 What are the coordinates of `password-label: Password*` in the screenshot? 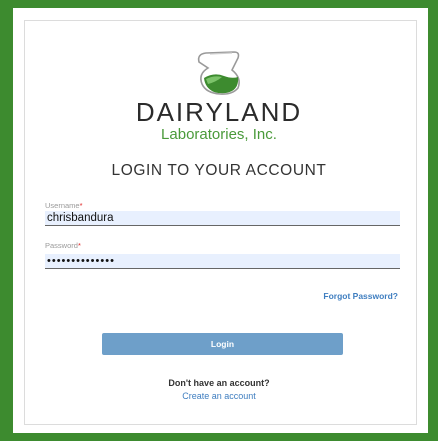 It's located at (63, 245).